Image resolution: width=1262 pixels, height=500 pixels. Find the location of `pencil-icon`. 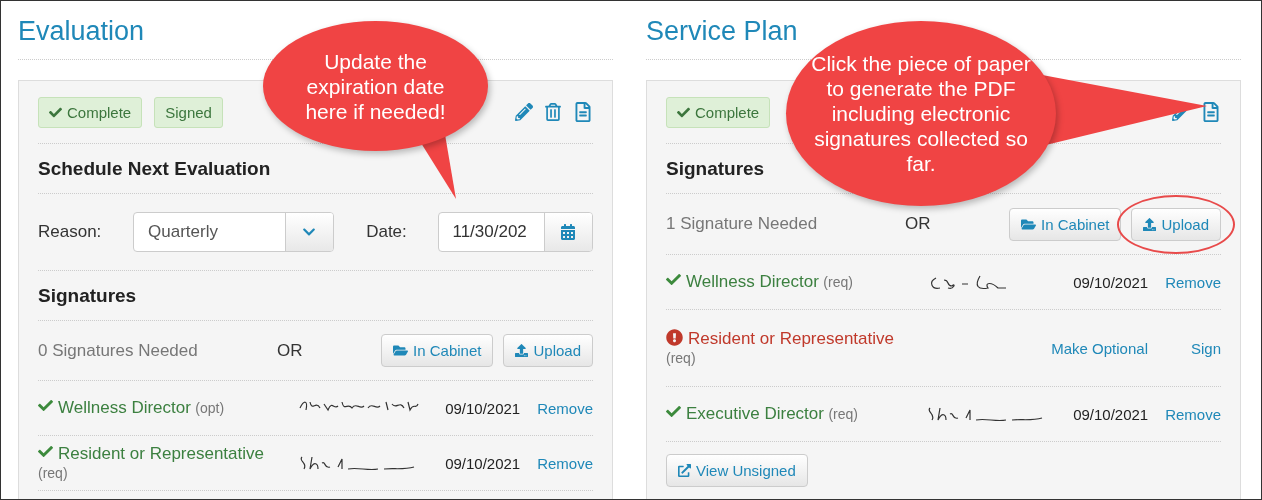

pencil-icon is located at coordinates (524, 112).